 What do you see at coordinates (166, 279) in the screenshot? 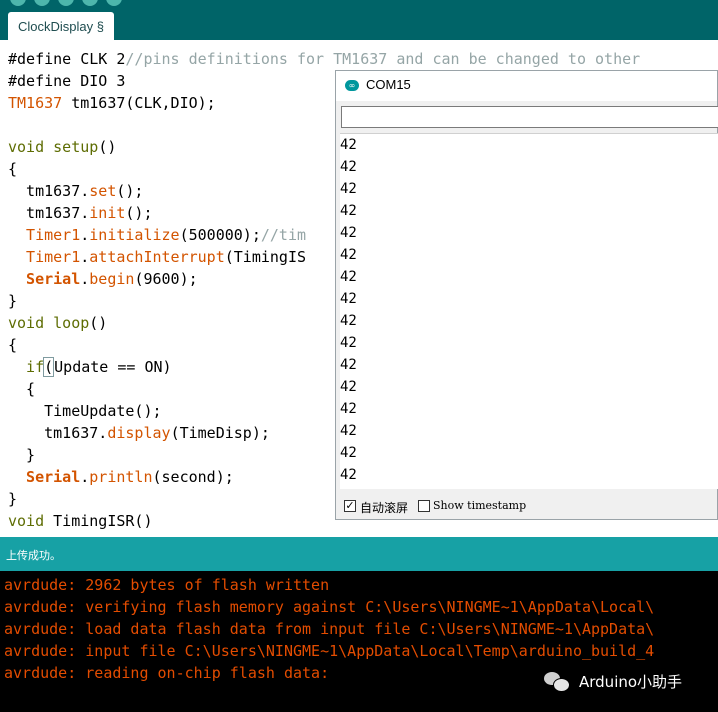
I see `code-text: (9600);` at bounding box center [166, 279].